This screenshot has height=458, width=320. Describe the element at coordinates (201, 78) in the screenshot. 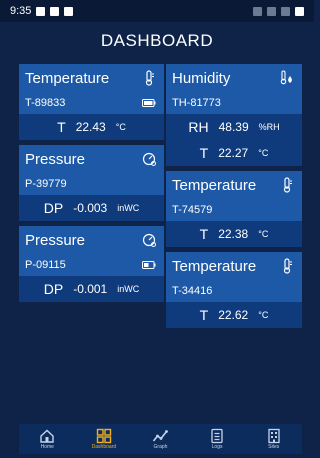

I see `card-title: Humidity` at that location.